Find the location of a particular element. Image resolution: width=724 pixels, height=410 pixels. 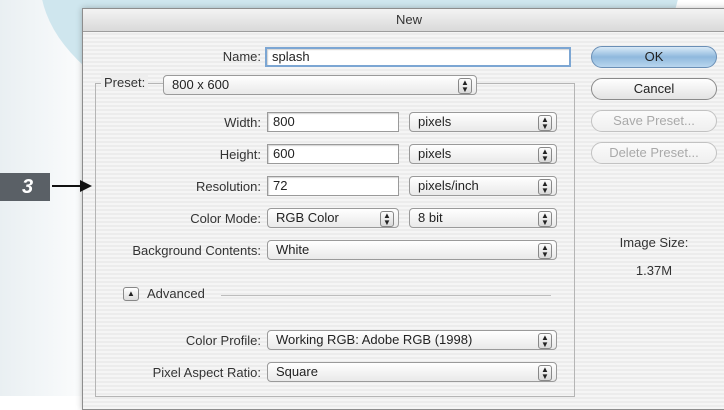

name-label: Name: is located at coordinates (241, 56).